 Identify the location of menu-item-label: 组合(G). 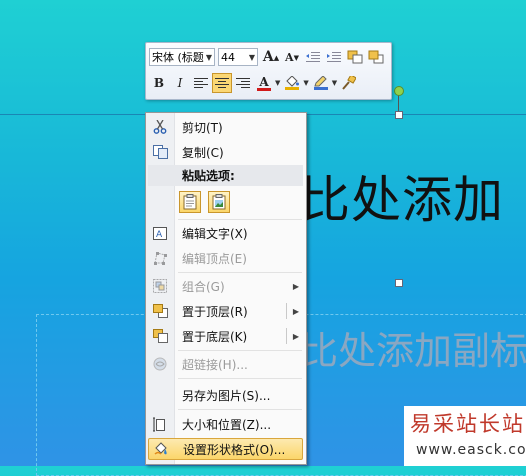
(203, 286).